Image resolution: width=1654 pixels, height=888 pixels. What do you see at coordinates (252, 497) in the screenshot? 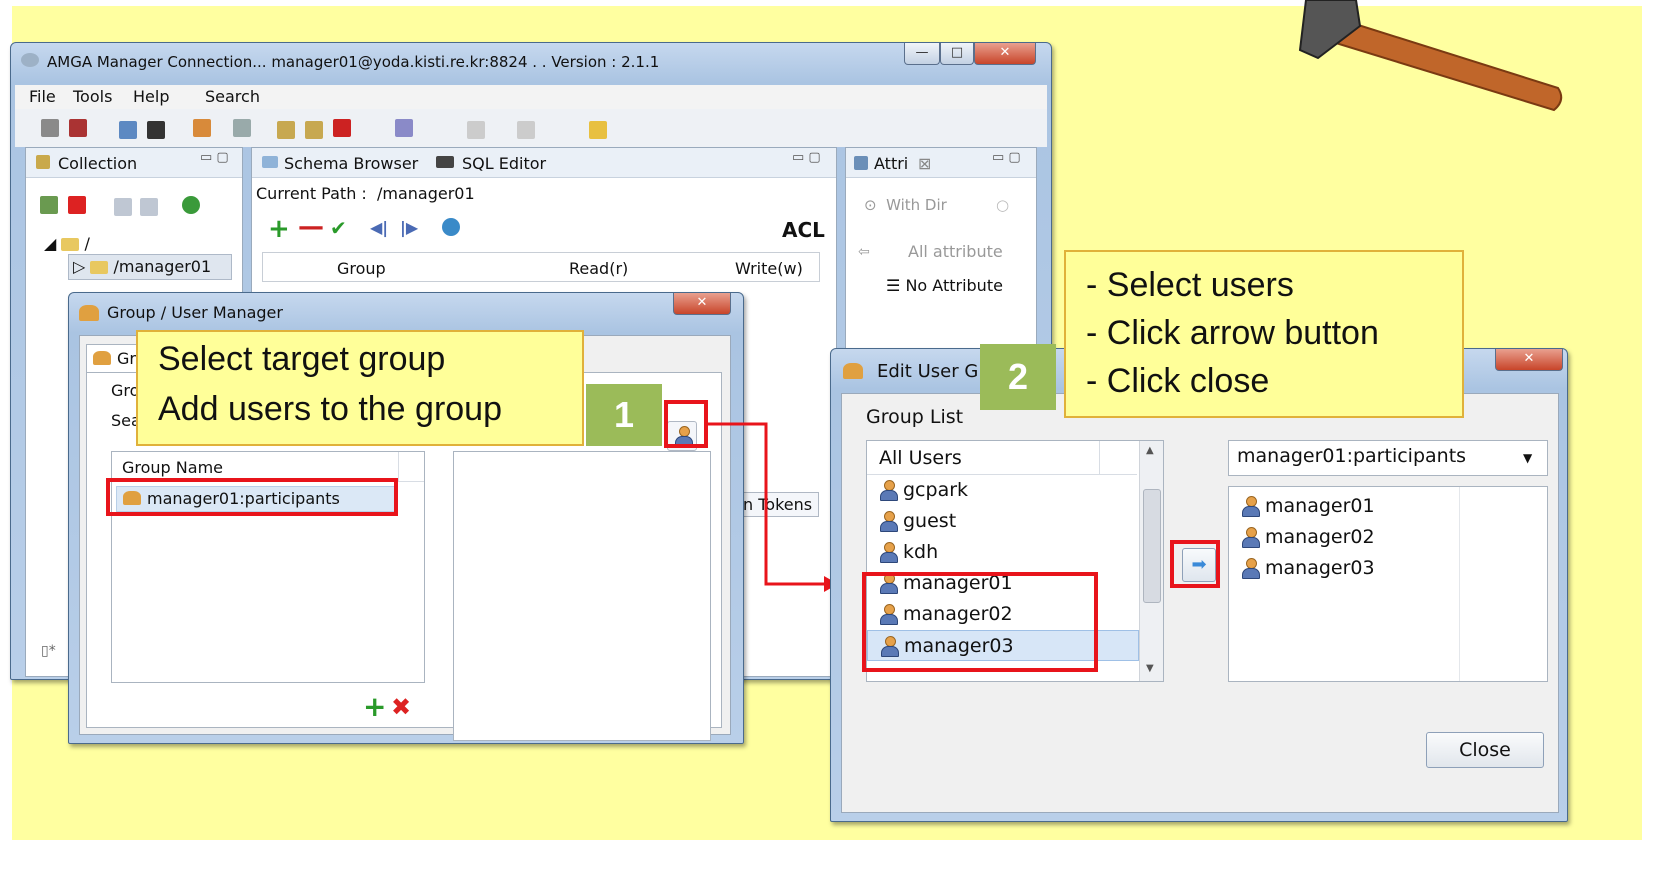
I see `highlight-group-item` at bounding box center [252, 497].